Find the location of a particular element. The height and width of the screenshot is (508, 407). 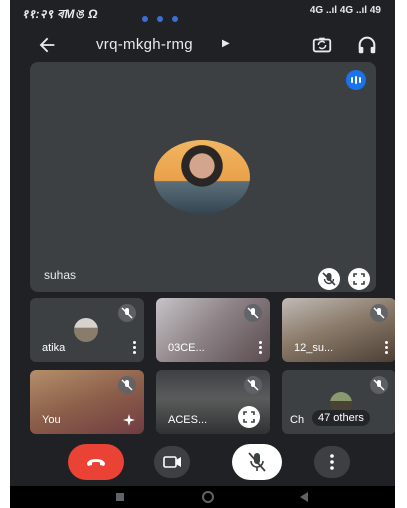

self-view-tile: You is located at coordinates (87, 402).